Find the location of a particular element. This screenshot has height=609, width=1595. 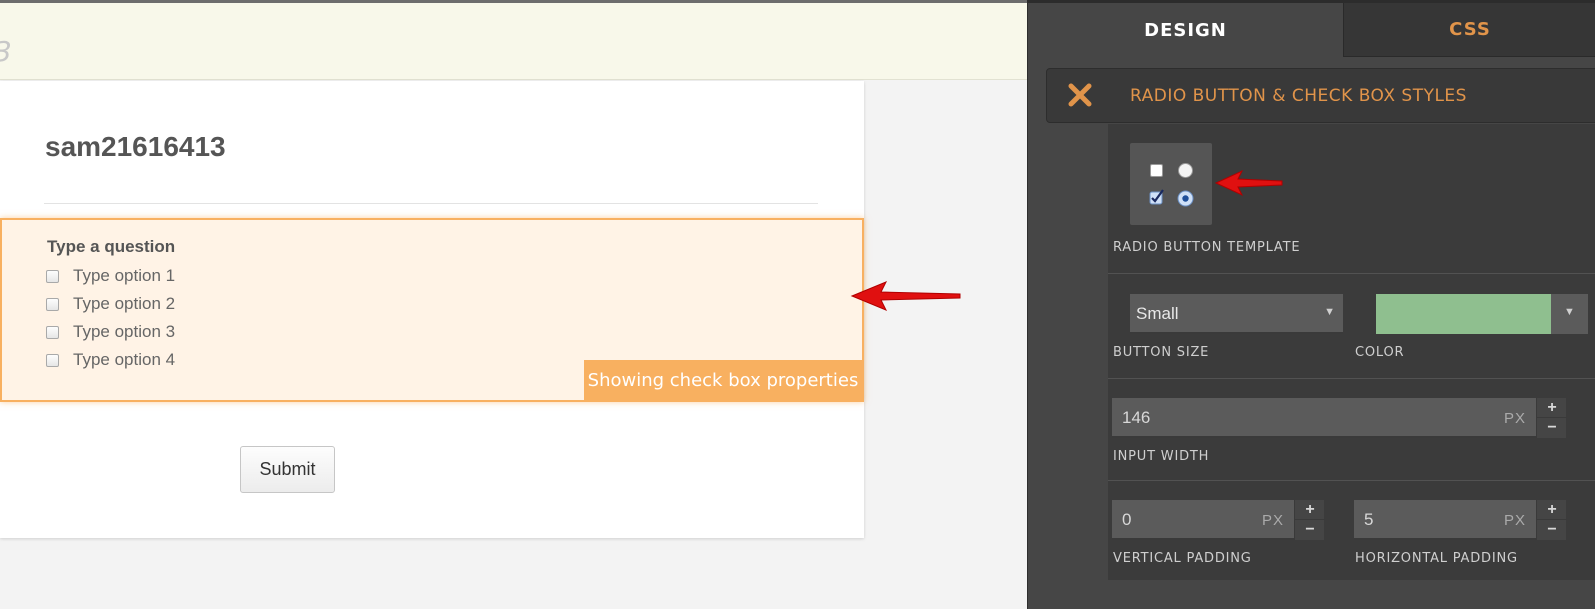

input-width-label: INPUT WIDTH is located at coordinates (1161, 456).